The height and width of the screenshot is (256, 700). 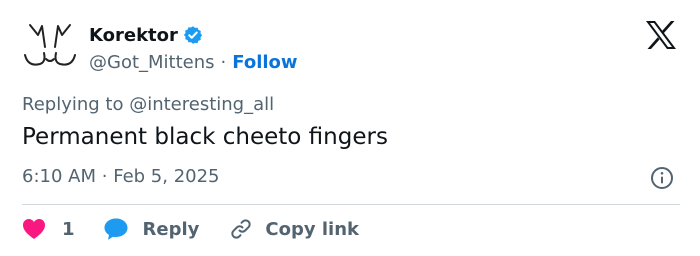 I want to click on replying-to-prefix: Replying to, so click(x=73, y=104).